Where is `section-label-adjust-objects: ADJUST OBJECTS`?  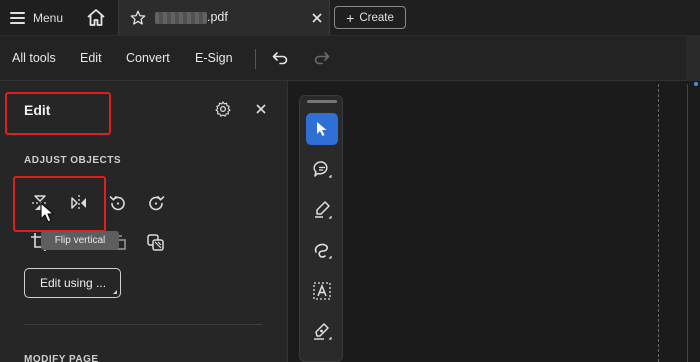
section-label-adjust-objects: ADJUST OBJECTS is located at coordinates (73, 160).